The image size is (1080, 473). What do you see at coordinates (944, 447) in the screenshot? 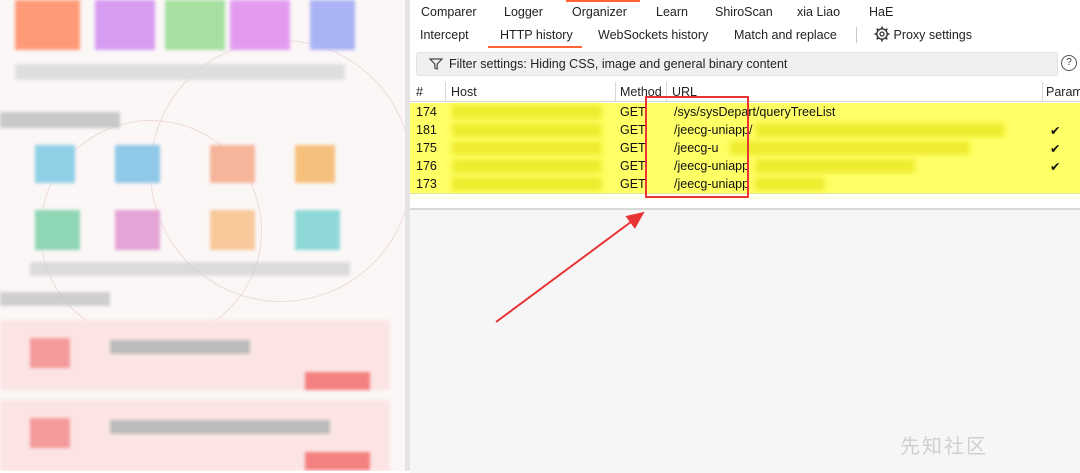
I see `watermark: 先知社区` at bounding box center [944, 447].